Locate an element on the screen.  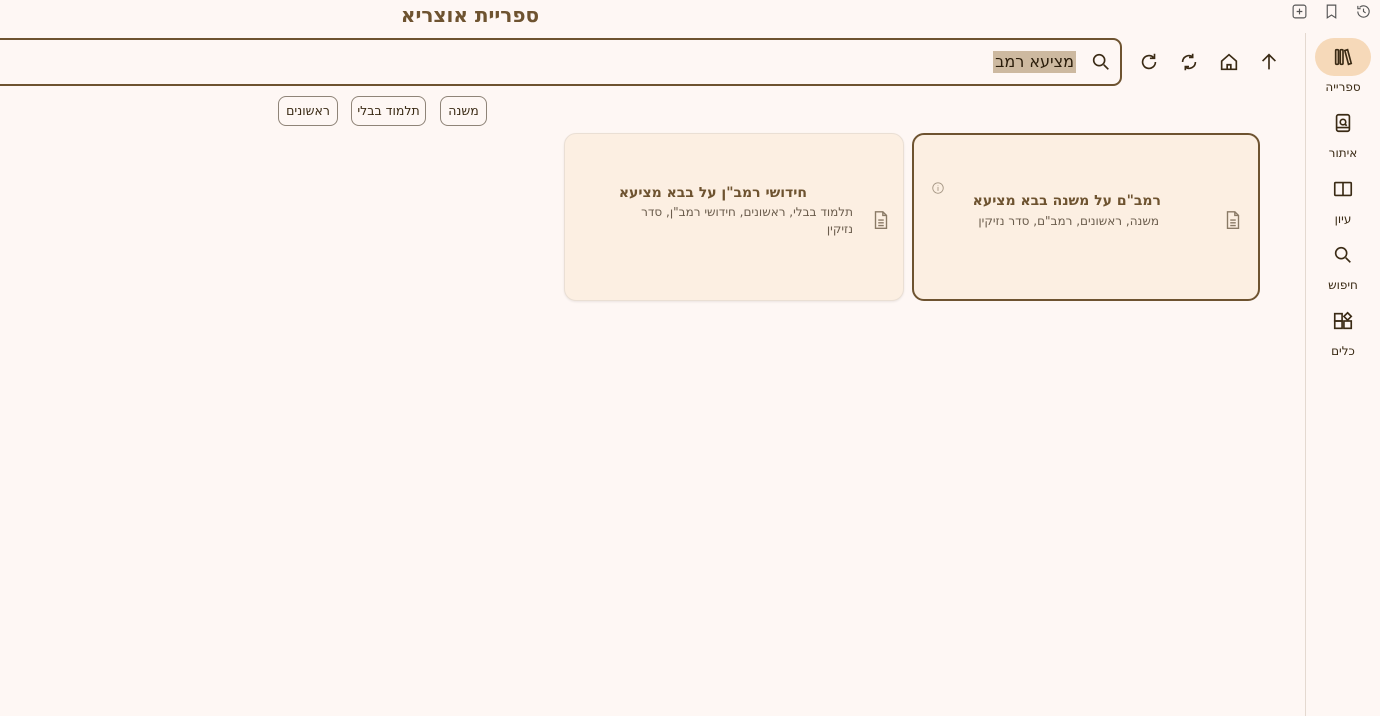
sidebar-item-library: ספרייה is located at coordinates (1343, 68).